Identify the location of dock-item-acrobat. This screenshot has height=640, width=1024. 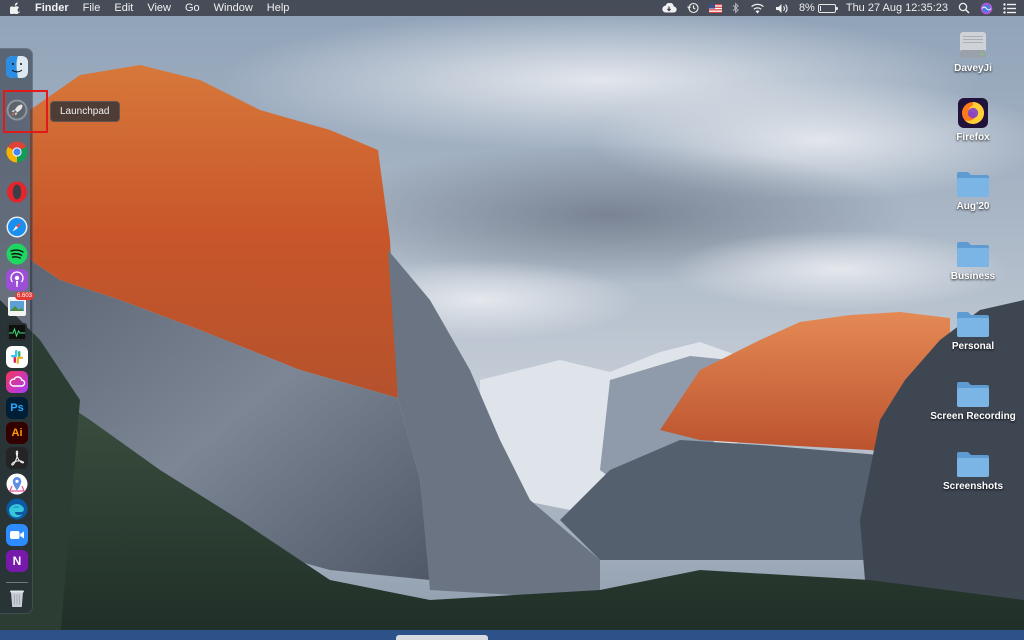
(17, 458).